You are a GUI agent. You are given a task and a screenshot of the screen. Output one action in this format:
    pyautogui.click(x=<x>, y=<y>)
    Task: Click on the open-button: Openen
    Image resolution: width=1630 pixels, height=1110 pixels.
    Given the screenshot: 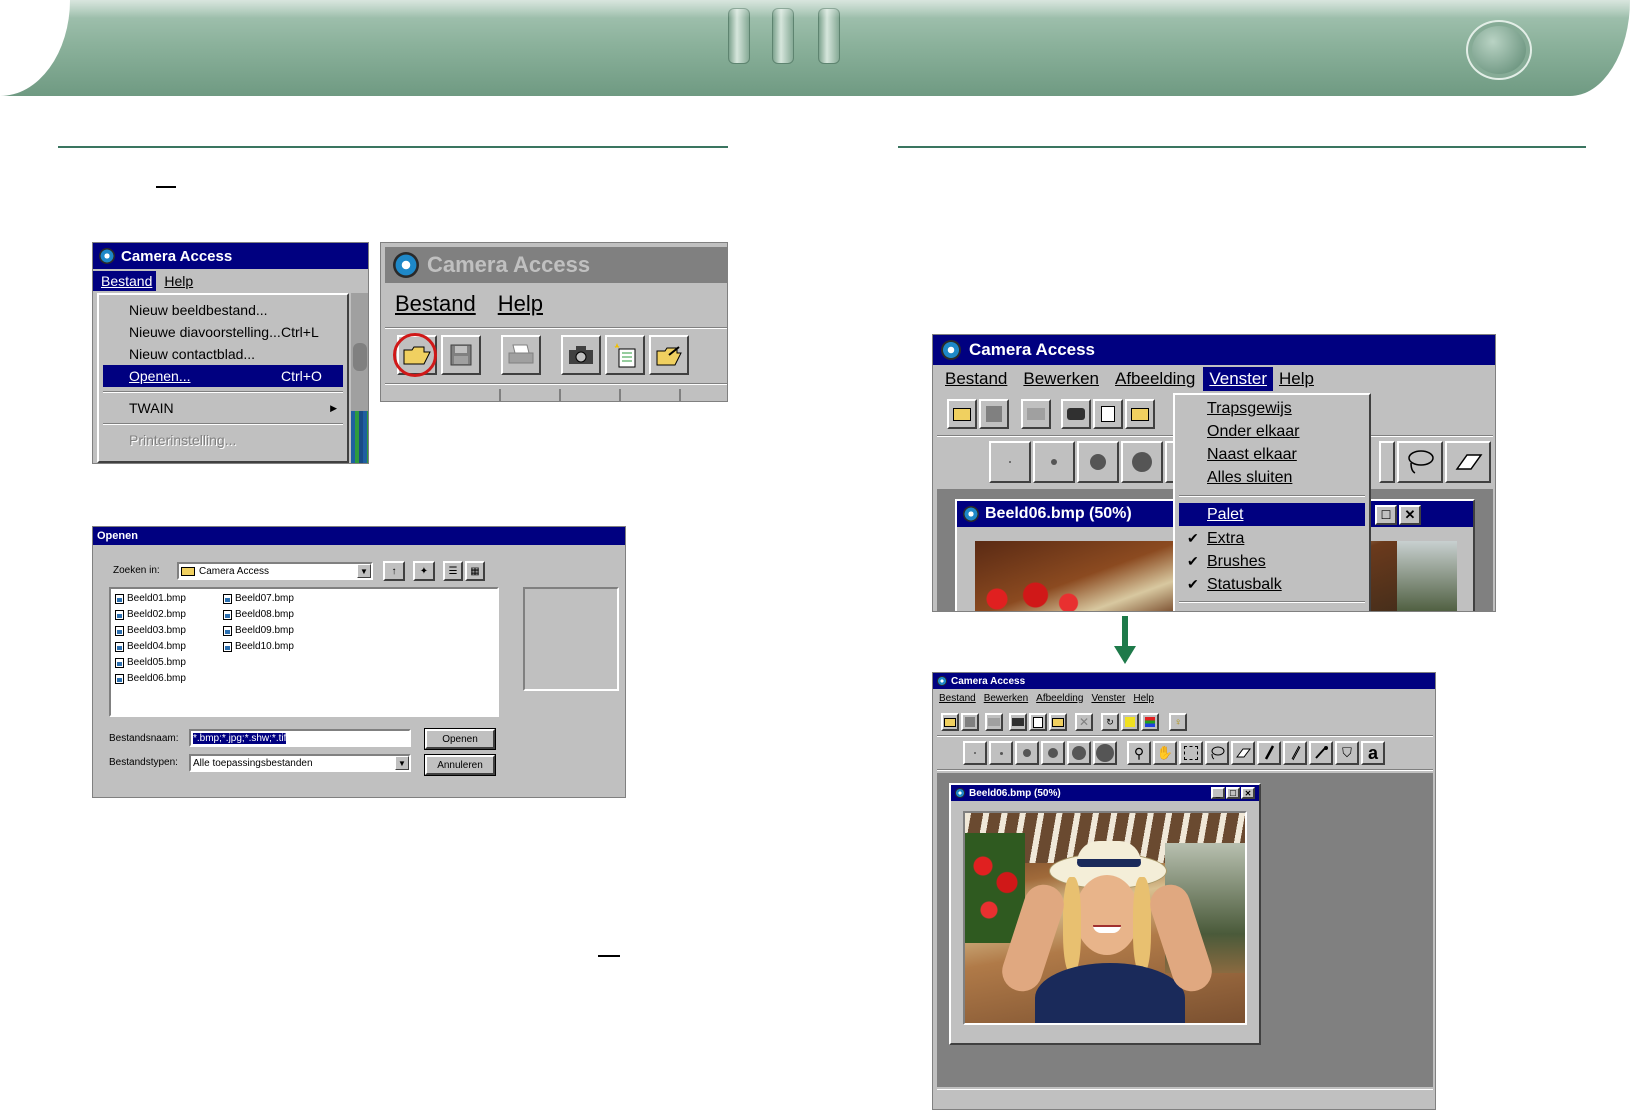 What is the action you would take?
    pyautogui.click(x=460, y=739)
    